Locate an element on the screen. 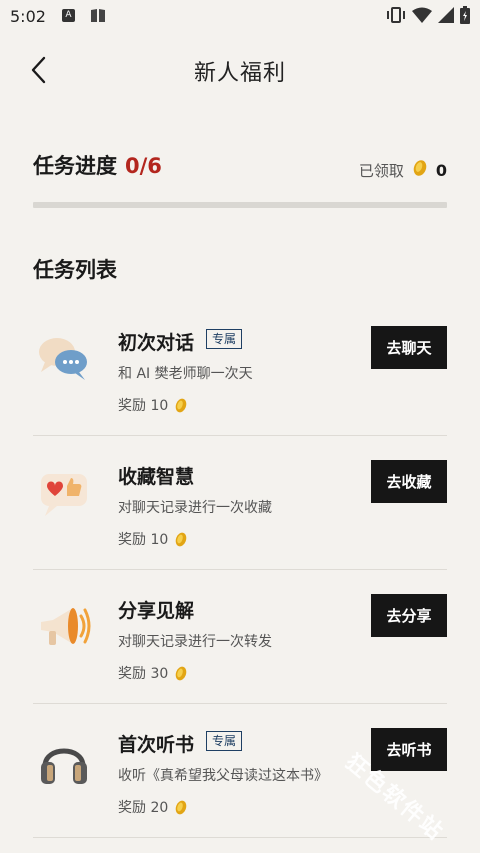  task-name: 分享见解 is located at coordinates (156, 611).